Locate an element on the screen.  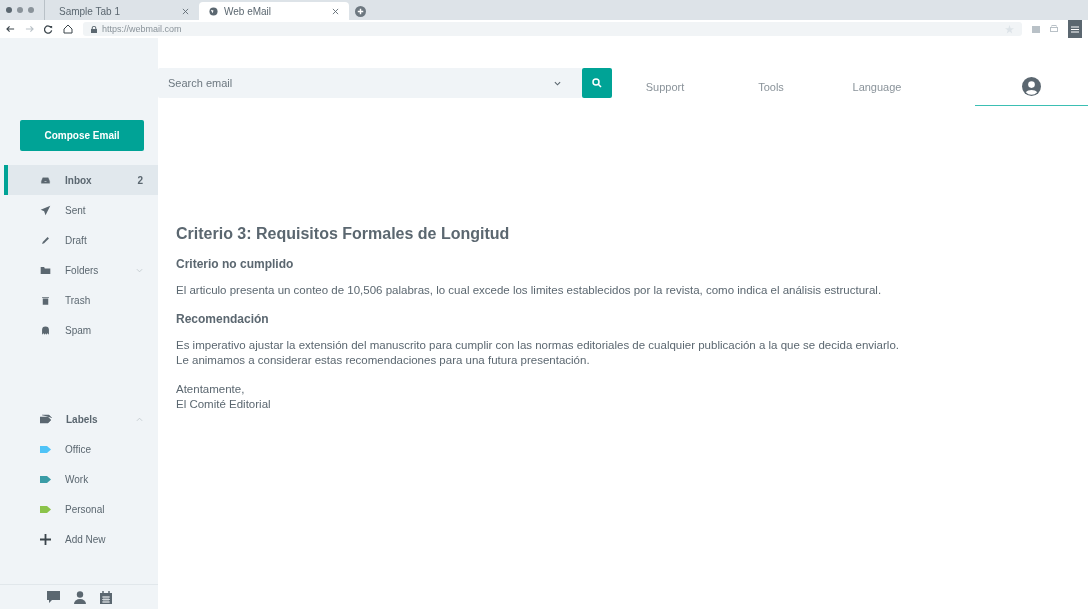
tags-icon is located at coordinates (46, 419).